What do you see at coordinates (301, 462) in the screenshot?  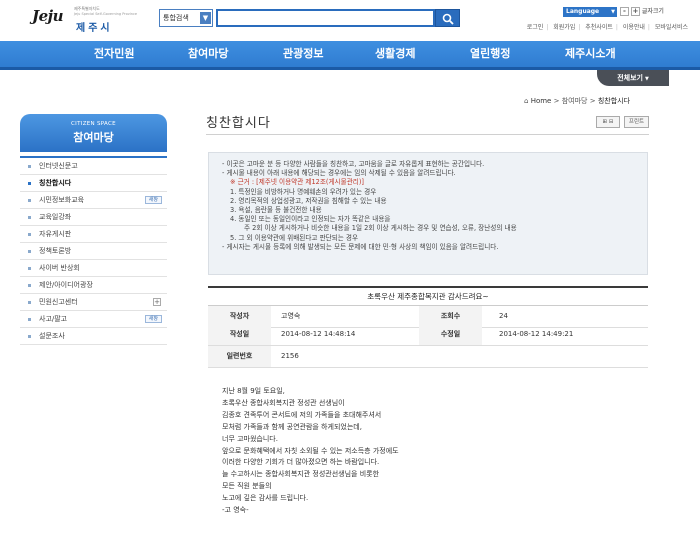 I see `post-body-line: 이러한 다양한 기회가 더 많아졌으면 하는 바람입니다.` at bounding box center [301, 462].